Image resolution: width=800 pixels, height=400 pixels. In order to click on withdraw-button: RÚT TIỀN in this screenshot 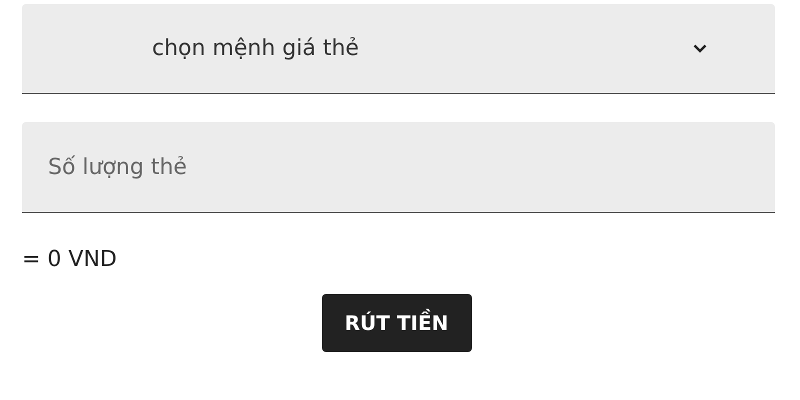, I will do `click(397, 323)`.